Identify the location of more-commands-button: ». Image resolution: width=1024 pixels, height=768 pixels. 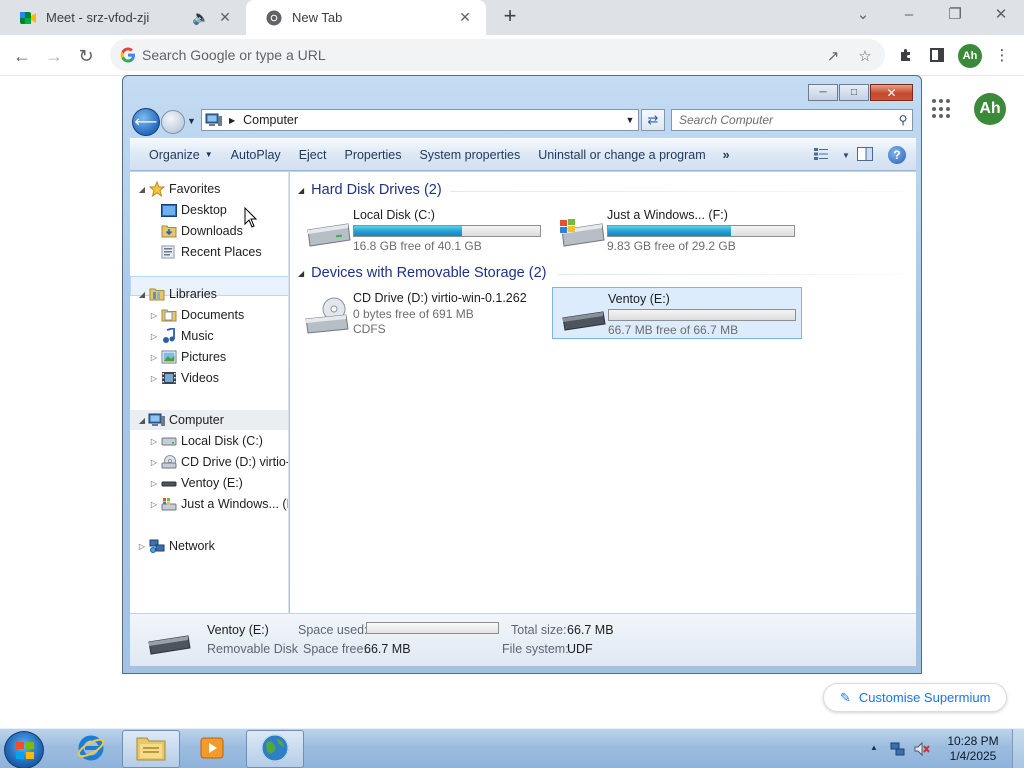
(726, 155).